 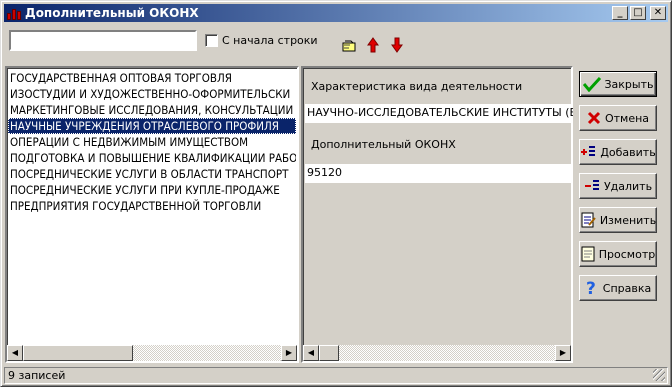 What do you see at coordinates (628, 152) in the screenshot?
I see `add-button-label: Добавить` at bounding box center [628, 152].